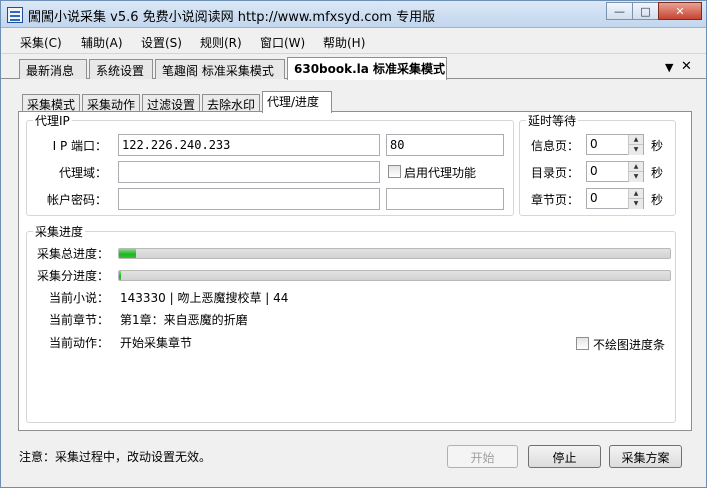  I want to click on window-controls: — □ ✕, so click(654, 11).